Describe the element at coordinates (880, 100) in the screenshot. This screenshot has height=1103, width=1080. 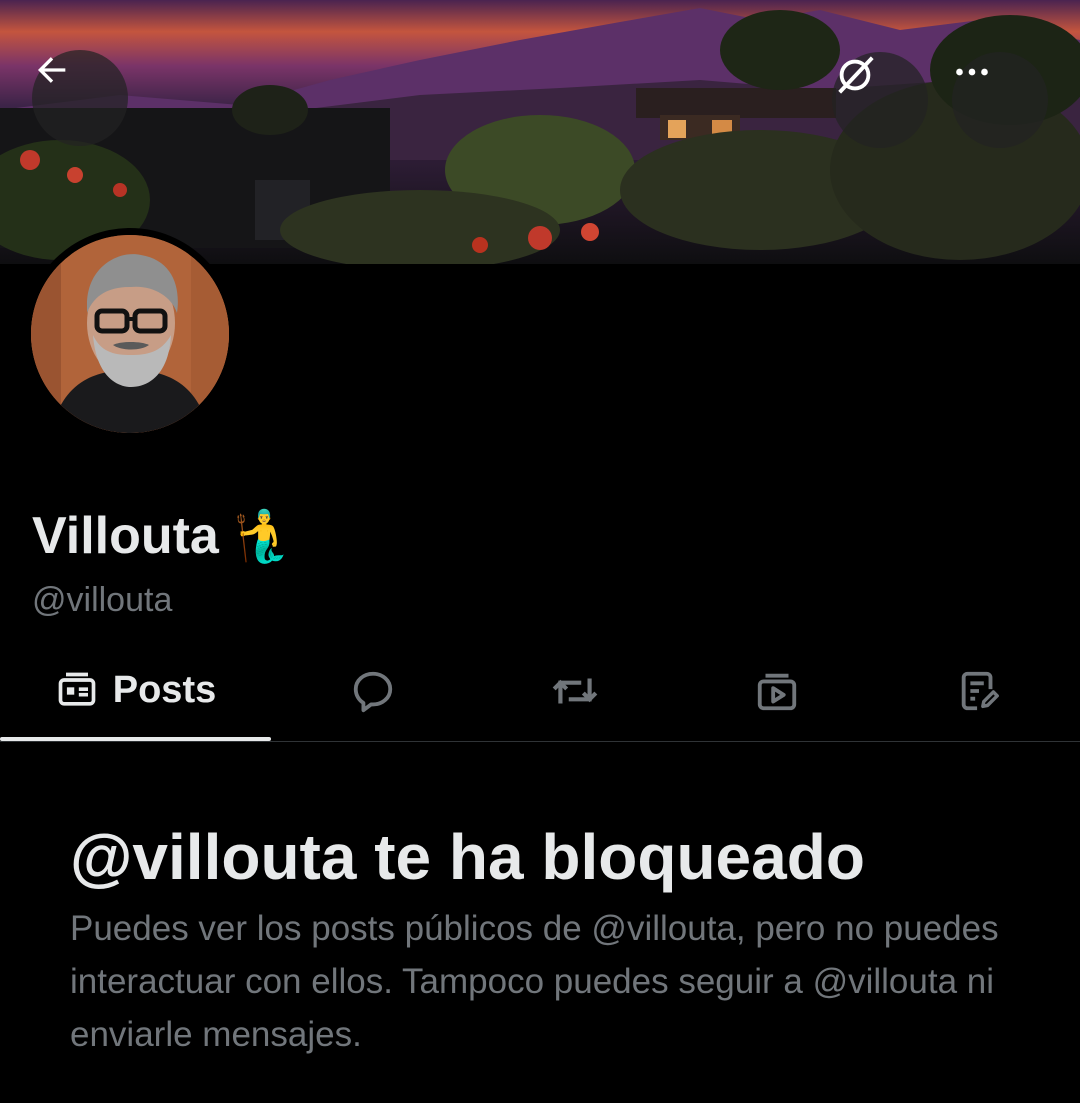
I see `translate-button` at that location.